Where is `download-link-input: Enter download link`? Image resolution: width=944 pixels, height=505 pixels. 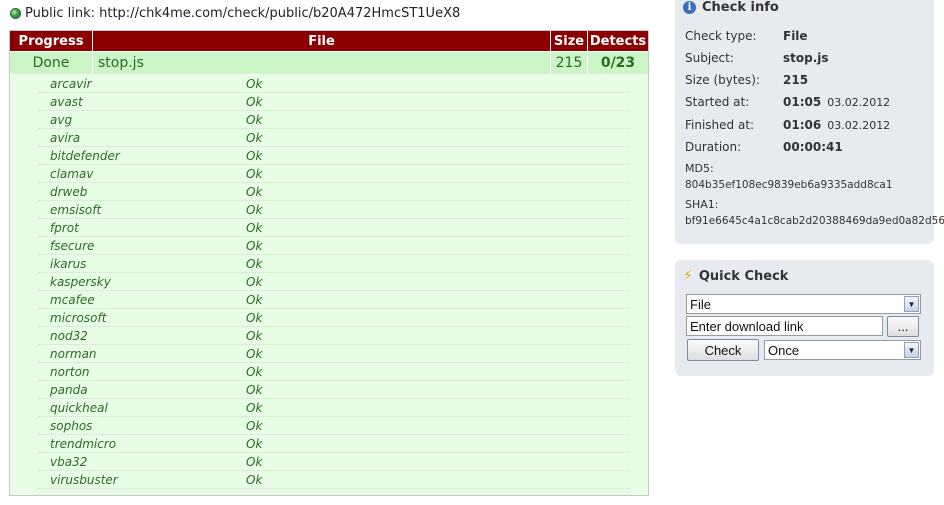
download-link-input: Enter download link is located at coordinates (784, 326).